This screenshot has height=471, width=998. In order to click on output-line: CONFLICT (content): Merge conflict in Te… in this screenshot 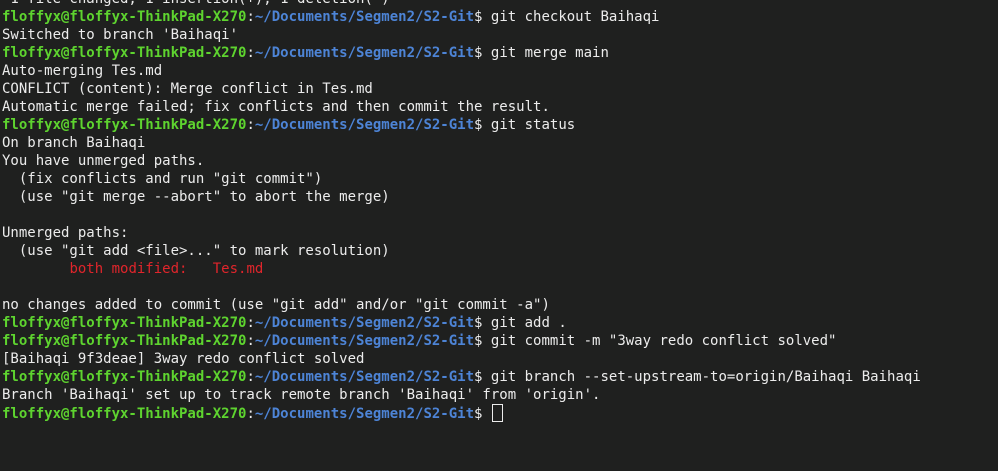, I will do `click(187, 89)`.